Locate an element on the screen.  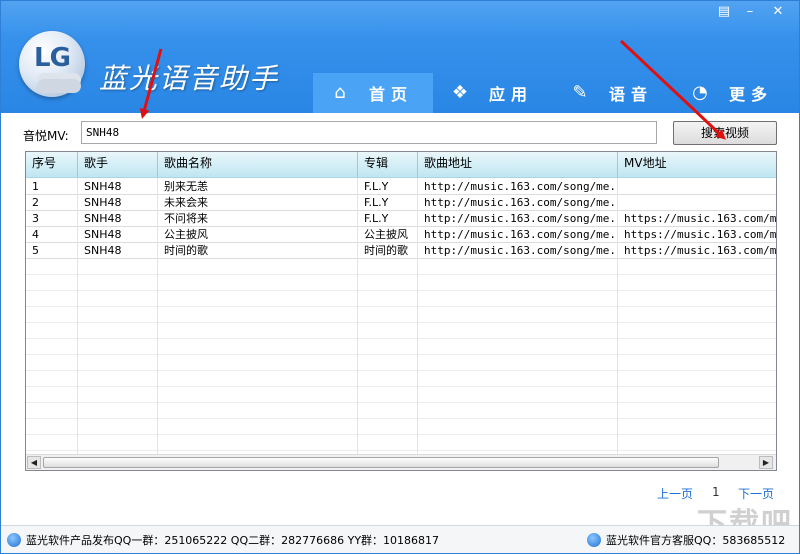
horizontal-scrollbar: ◀ ▶ is located at coordinates (401, 462).